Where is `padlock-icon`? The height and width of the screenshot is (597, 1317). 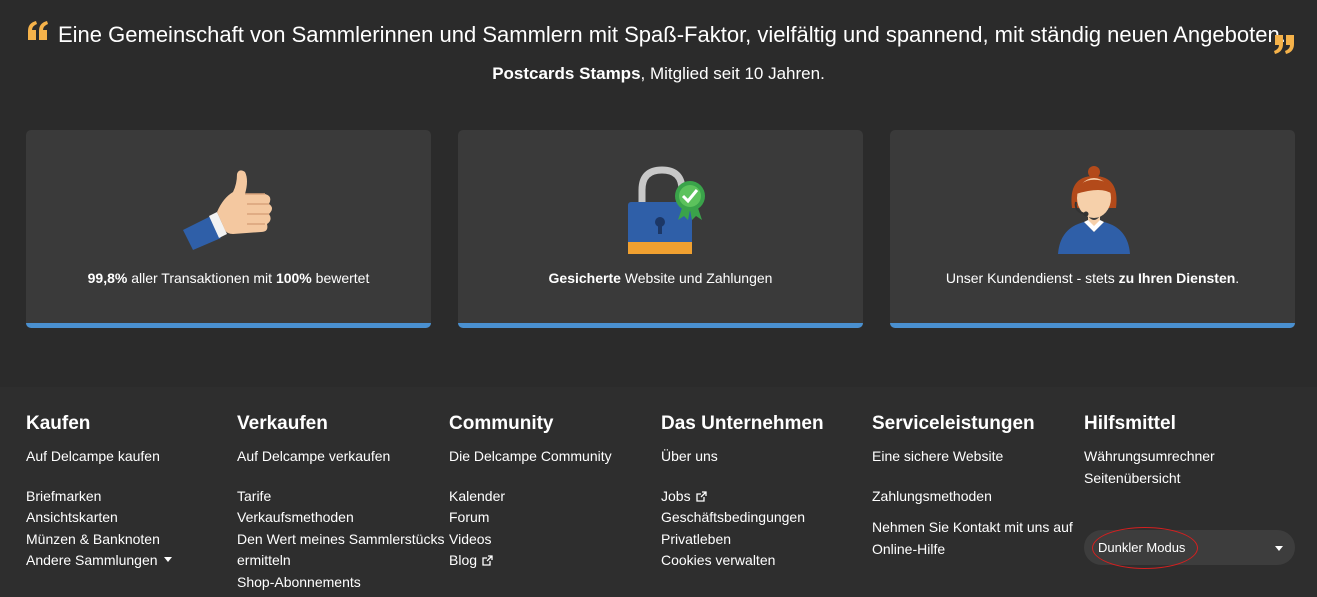 padlock-icon is located at coordinates (666, 210).